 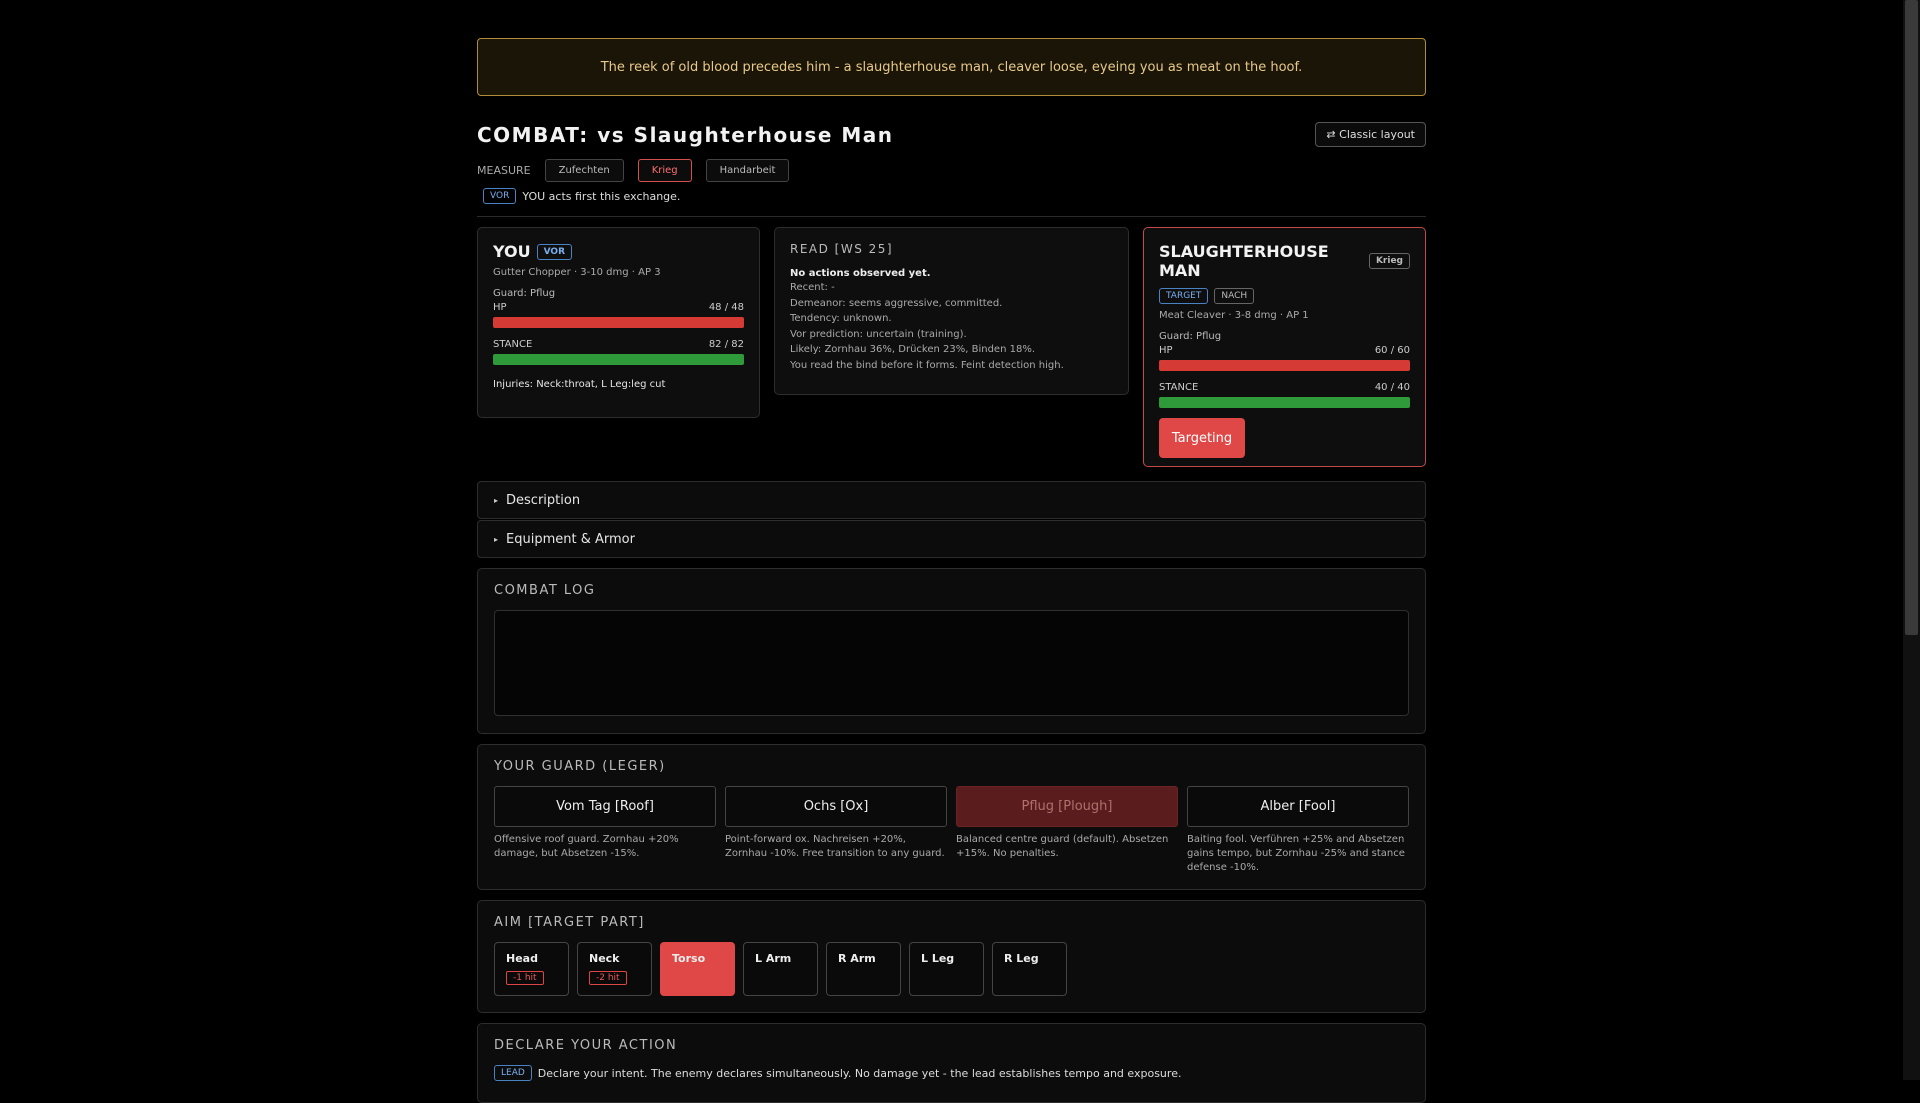 I want to click on aim-part-name: Head, so click(x=522, y=958).